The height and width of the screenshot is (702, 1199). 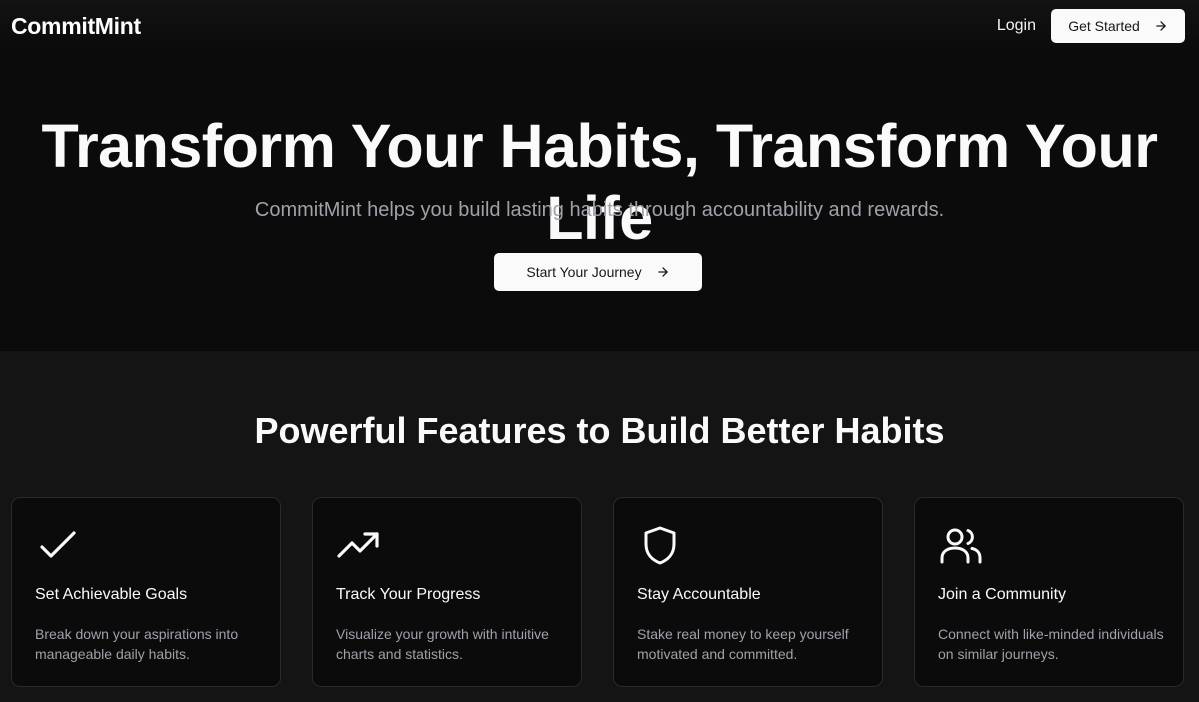 What do you see at coordinates (111, 594) in the screenshot?
I see `feature-title: Set Achievable Goals` at bounding box center [111, 594].